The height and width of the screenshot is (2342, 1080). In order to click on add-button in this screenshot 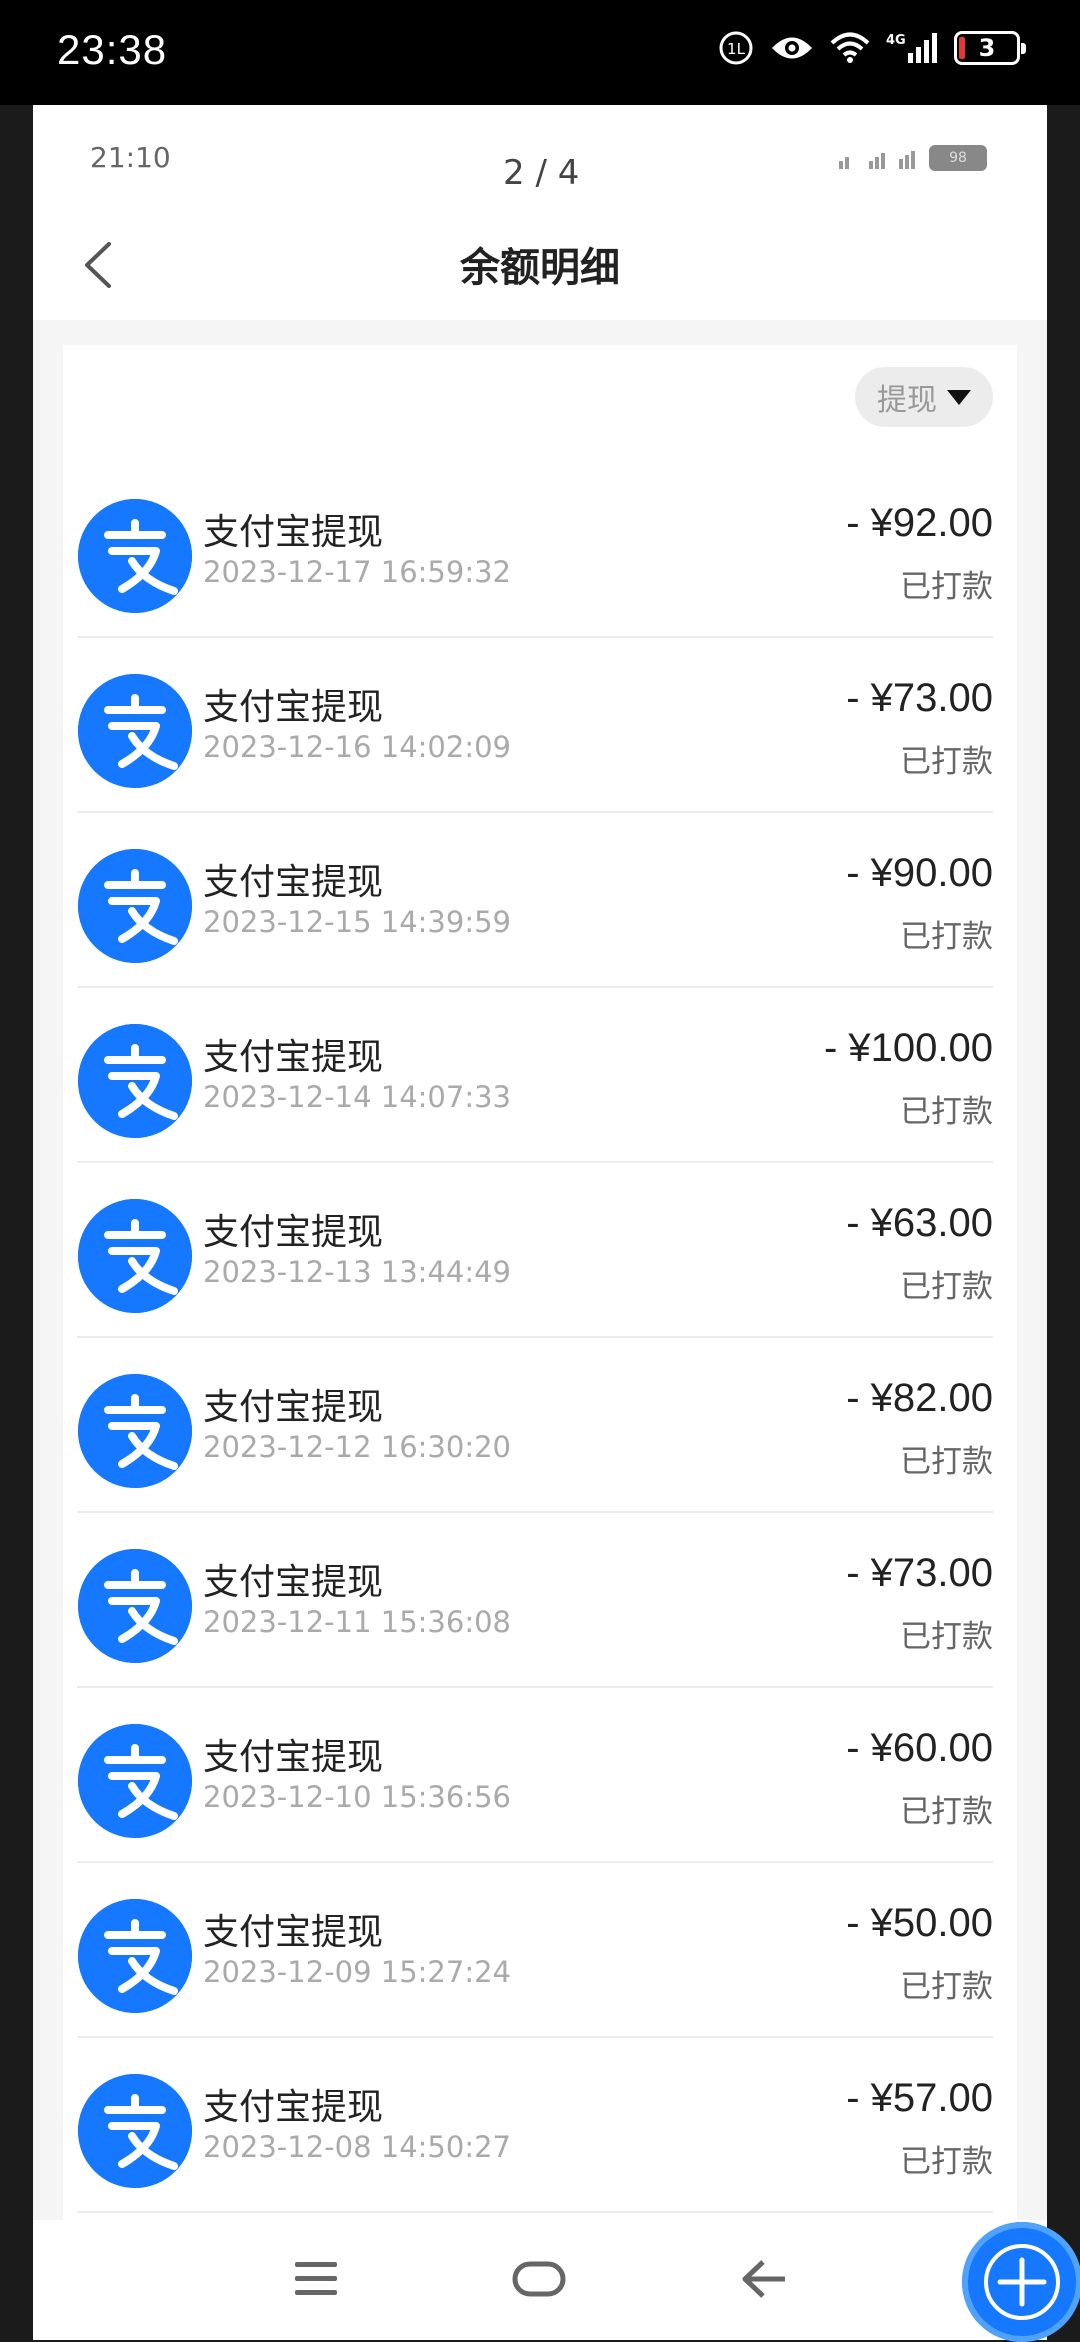, I will do `click(1021, 2282)`.